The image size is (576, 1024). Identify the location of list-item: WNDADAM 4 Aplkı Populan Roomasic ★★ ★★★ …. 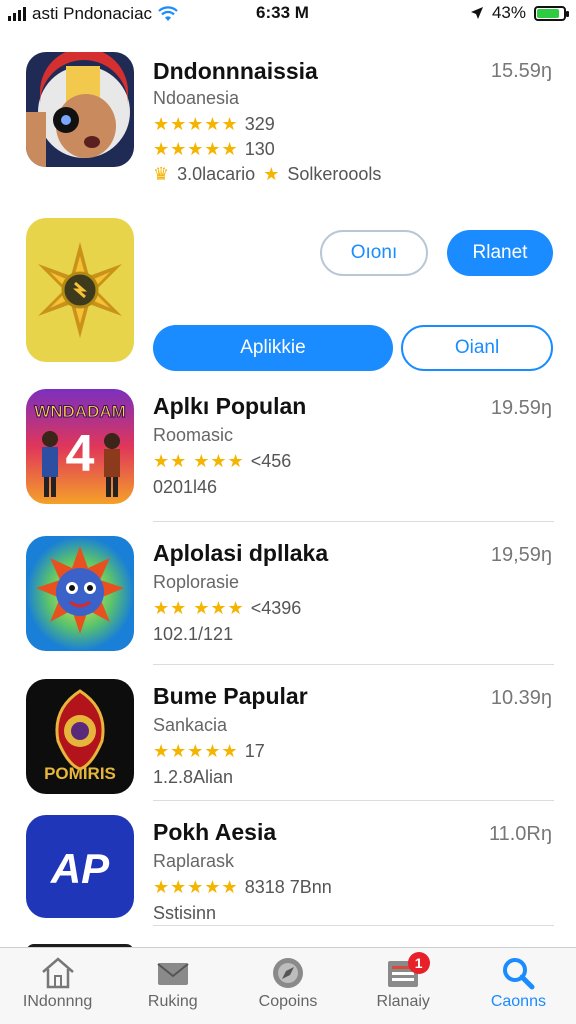
(288, 448).